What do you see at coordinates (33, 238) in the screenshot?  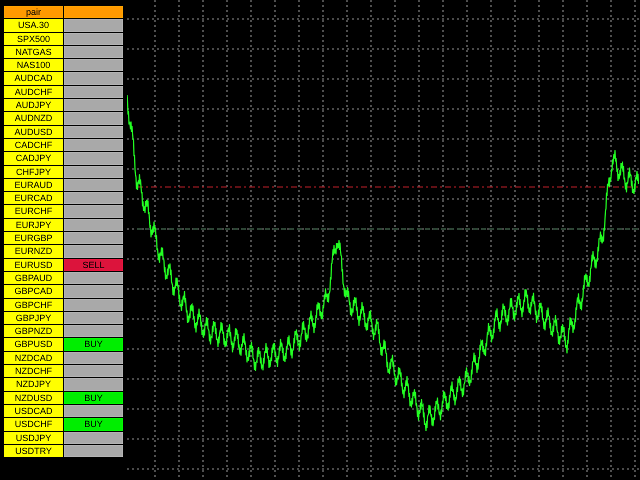 I see `pair-cell: EURGBP` at bounding box center [33, 238].